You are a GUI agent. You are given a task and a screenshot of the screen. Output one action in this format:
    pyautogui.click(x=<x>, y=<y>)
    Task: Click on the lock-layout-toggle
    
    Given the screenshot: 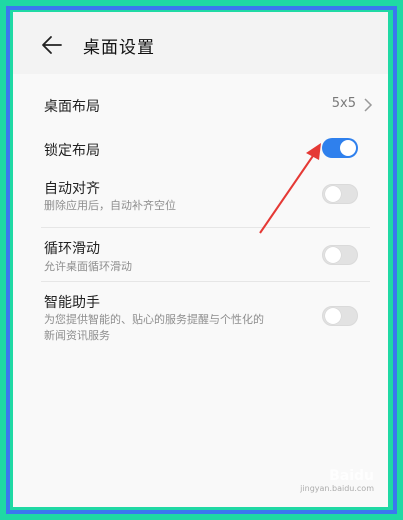 What is the action you would take?
    pyautogui.click(x=340, y=148)
    